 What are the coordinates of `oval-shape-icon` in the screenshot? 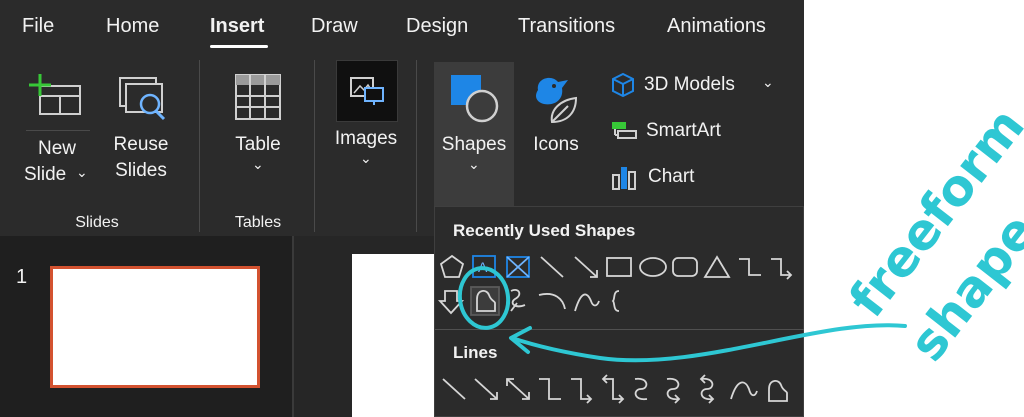 It's located at (653, 267).